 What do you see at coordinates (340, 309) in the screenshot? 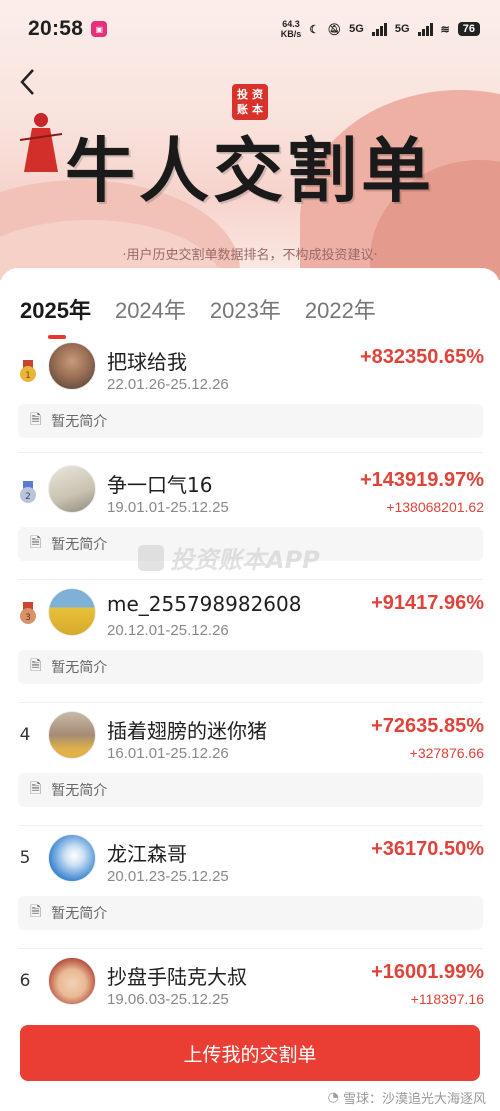
I see `tab-2022: 2022年` at bounding box center [340, 309].